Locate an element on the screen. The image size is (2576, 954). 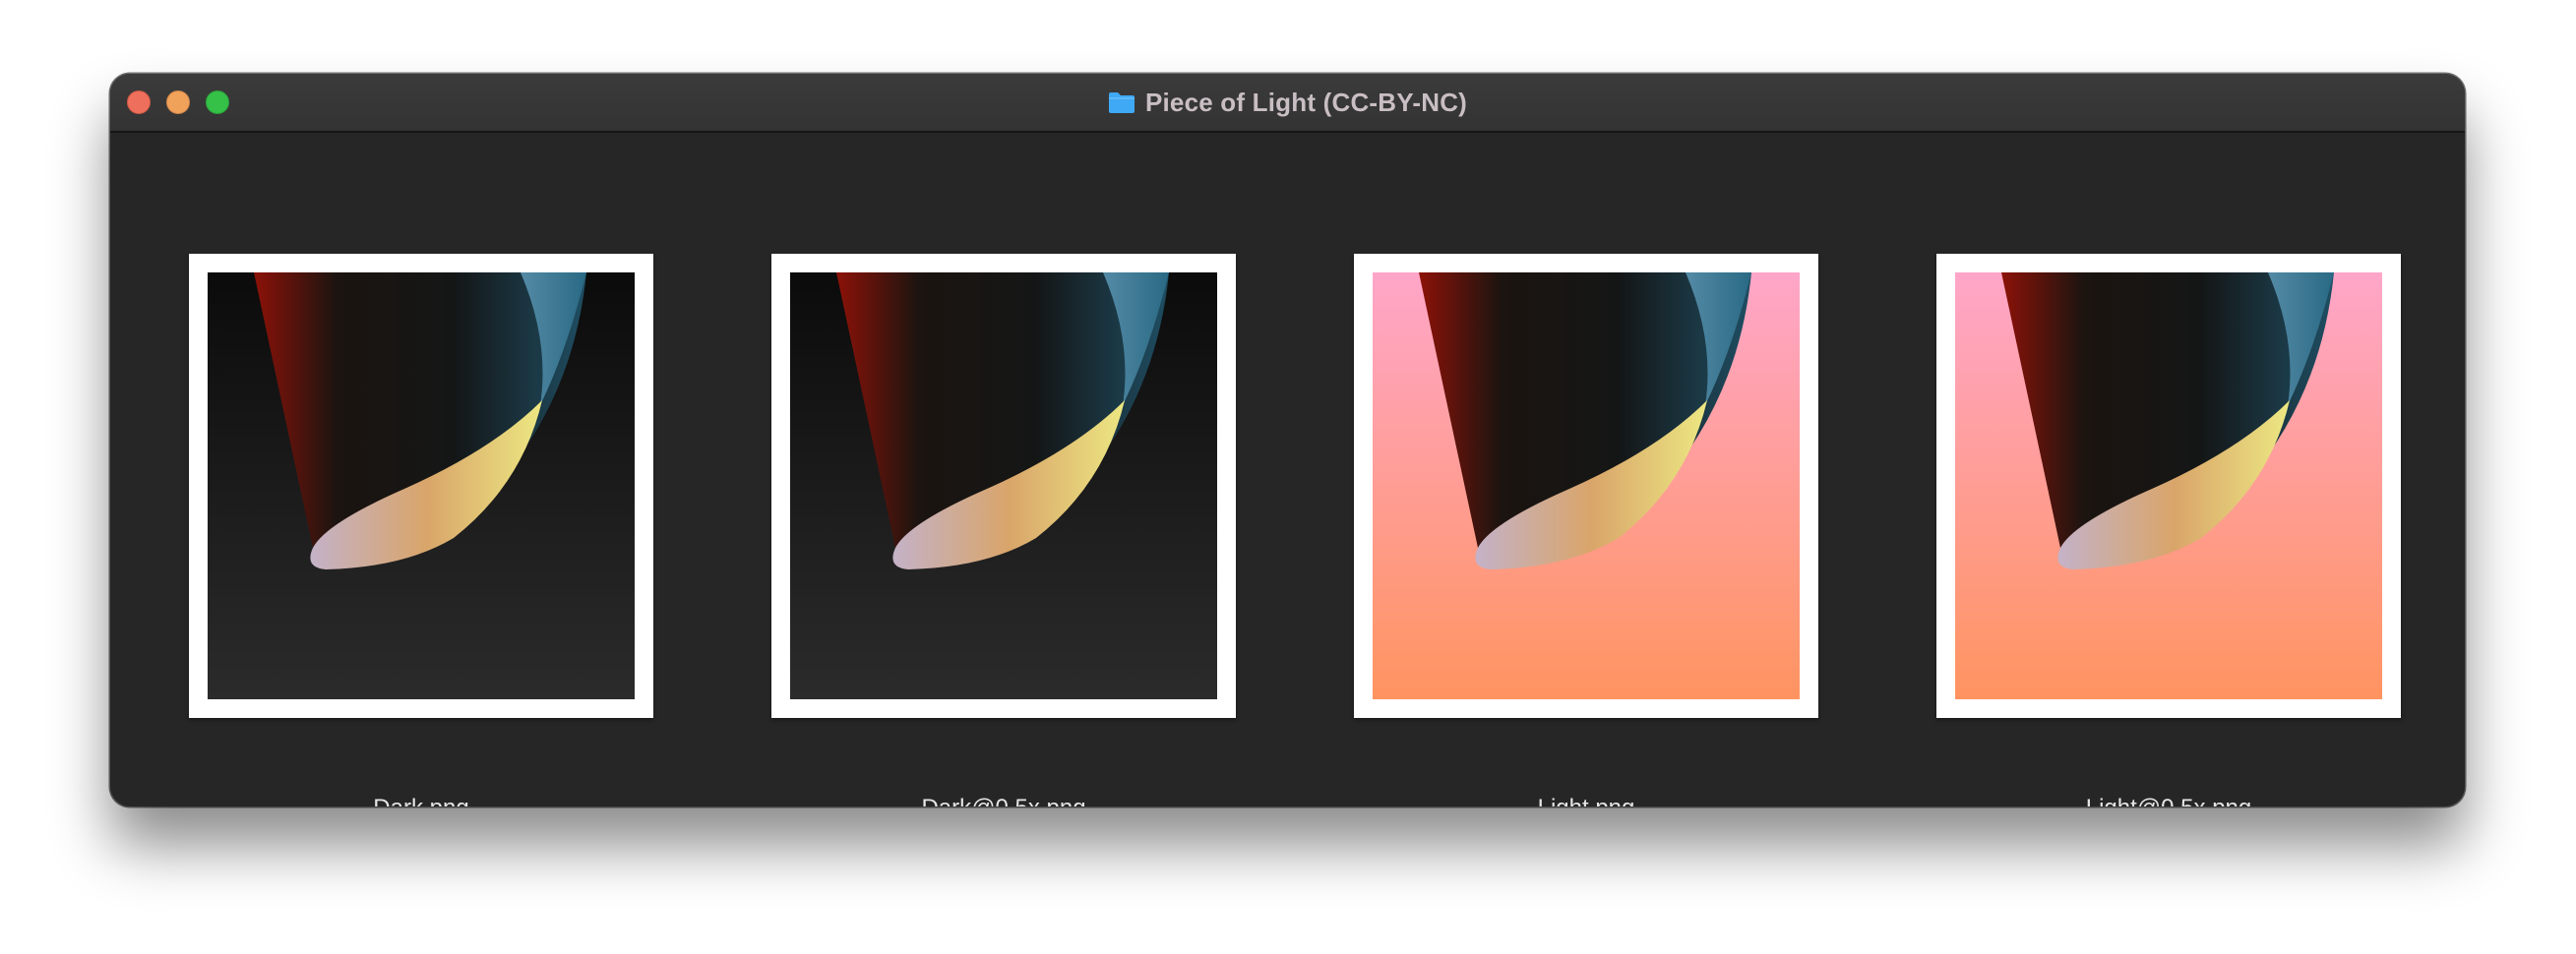
title-bar: Piece of Light (CC-BY-NC) is located at coordinates (1287, 103).